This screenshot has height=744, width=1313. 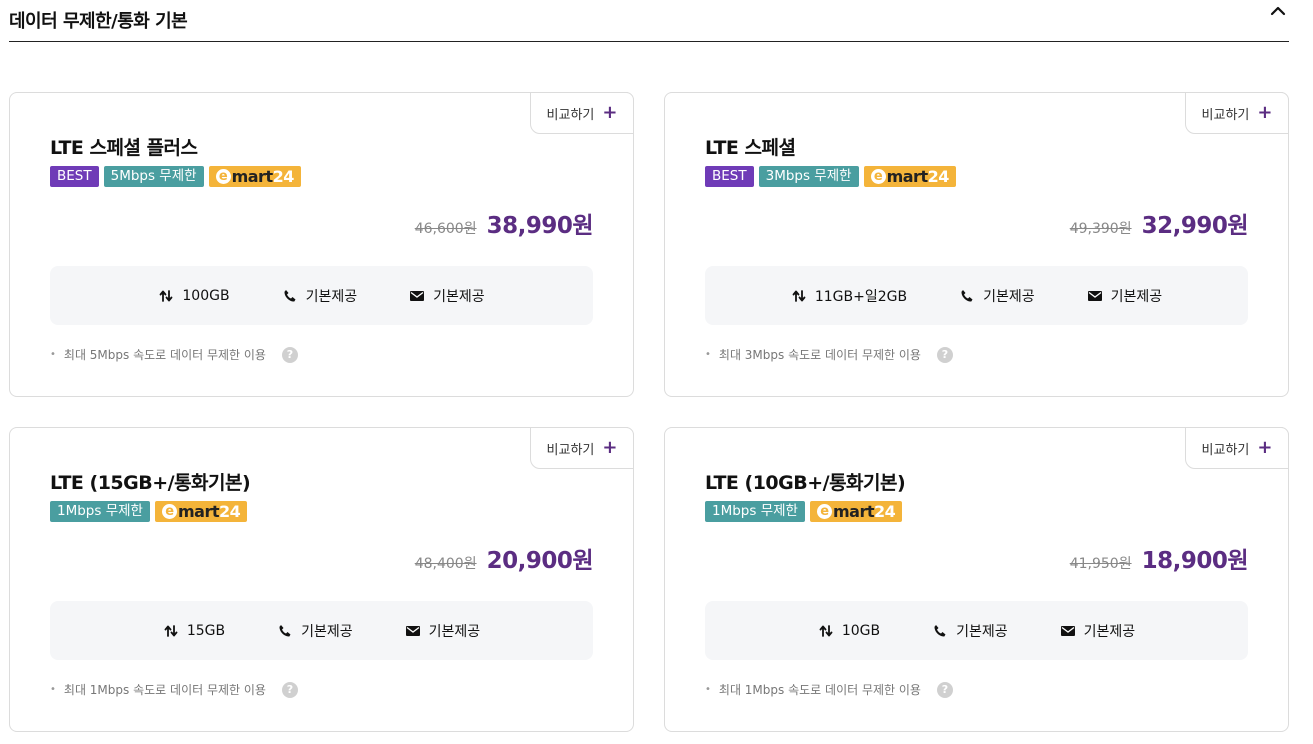 What do you see at coordinates (174, 354) in the screenshot?
I see `plan-note: • 최대 5Mbps 속도로 데이터 무제한 이용 ?` at bounding box center [174, 354].